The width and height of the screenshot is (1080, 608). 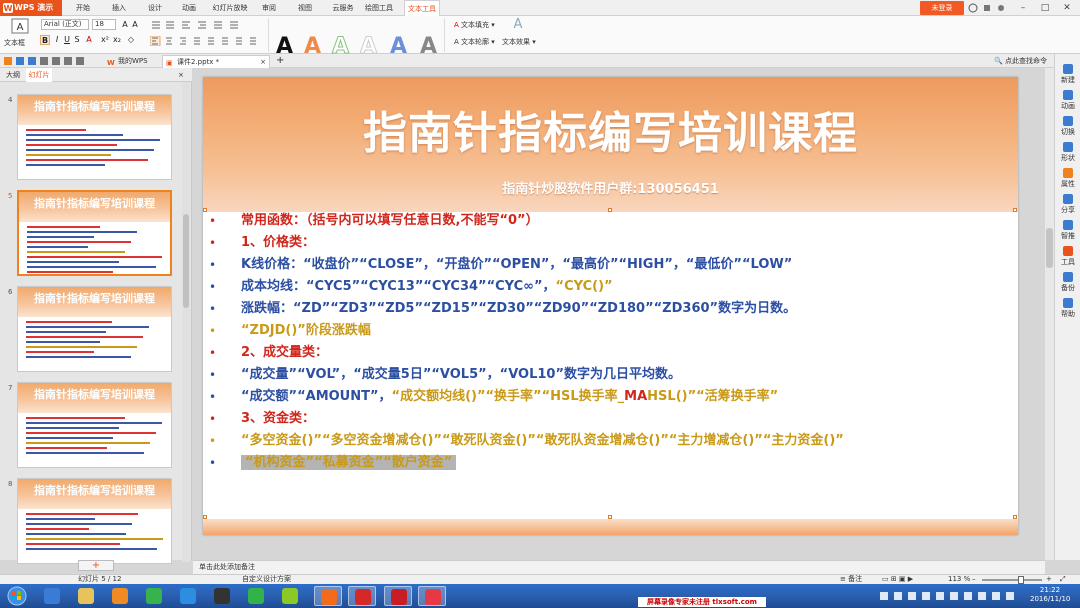 I want to click on clear-format-icon: ◇, so click(x=131, y=40).